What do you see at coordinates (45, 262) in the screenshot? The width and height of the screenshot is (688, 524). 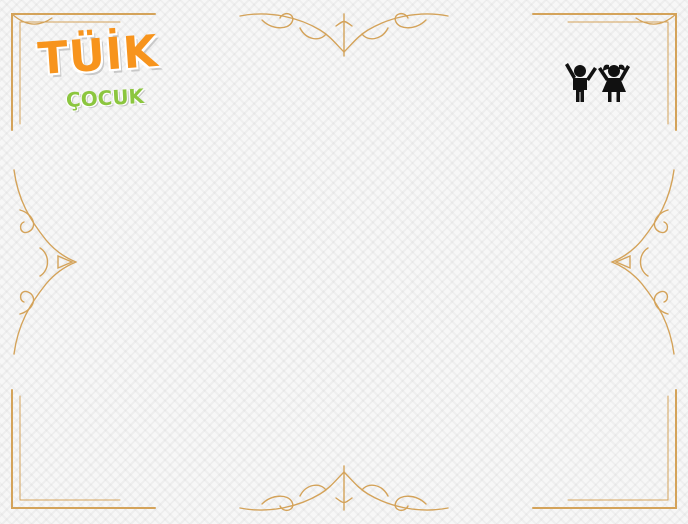 I see `left-middle-flourish` at bounding box center [45, 262].